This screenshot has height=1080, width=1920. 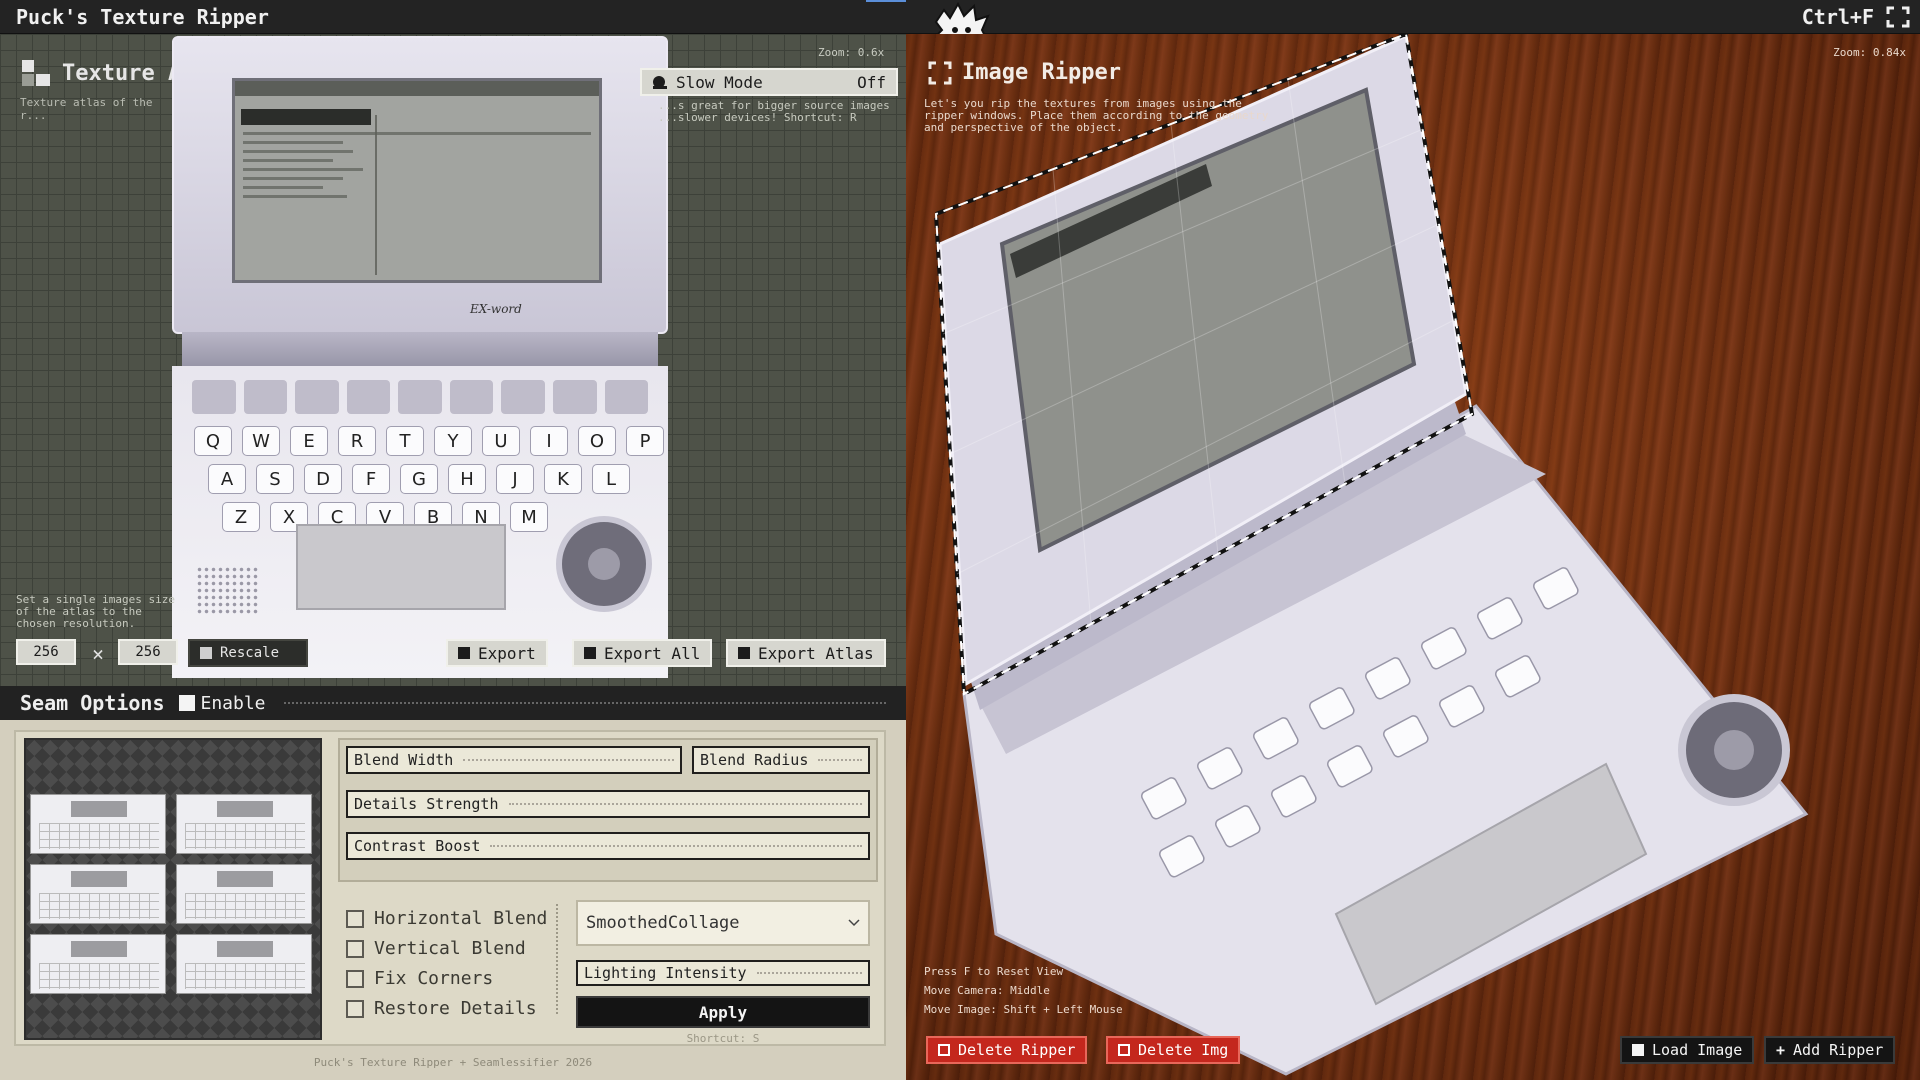 What do you see at coordinates (940, 72) in the screenshot?
I see `crop-icon` at bounding box center [940, 72].